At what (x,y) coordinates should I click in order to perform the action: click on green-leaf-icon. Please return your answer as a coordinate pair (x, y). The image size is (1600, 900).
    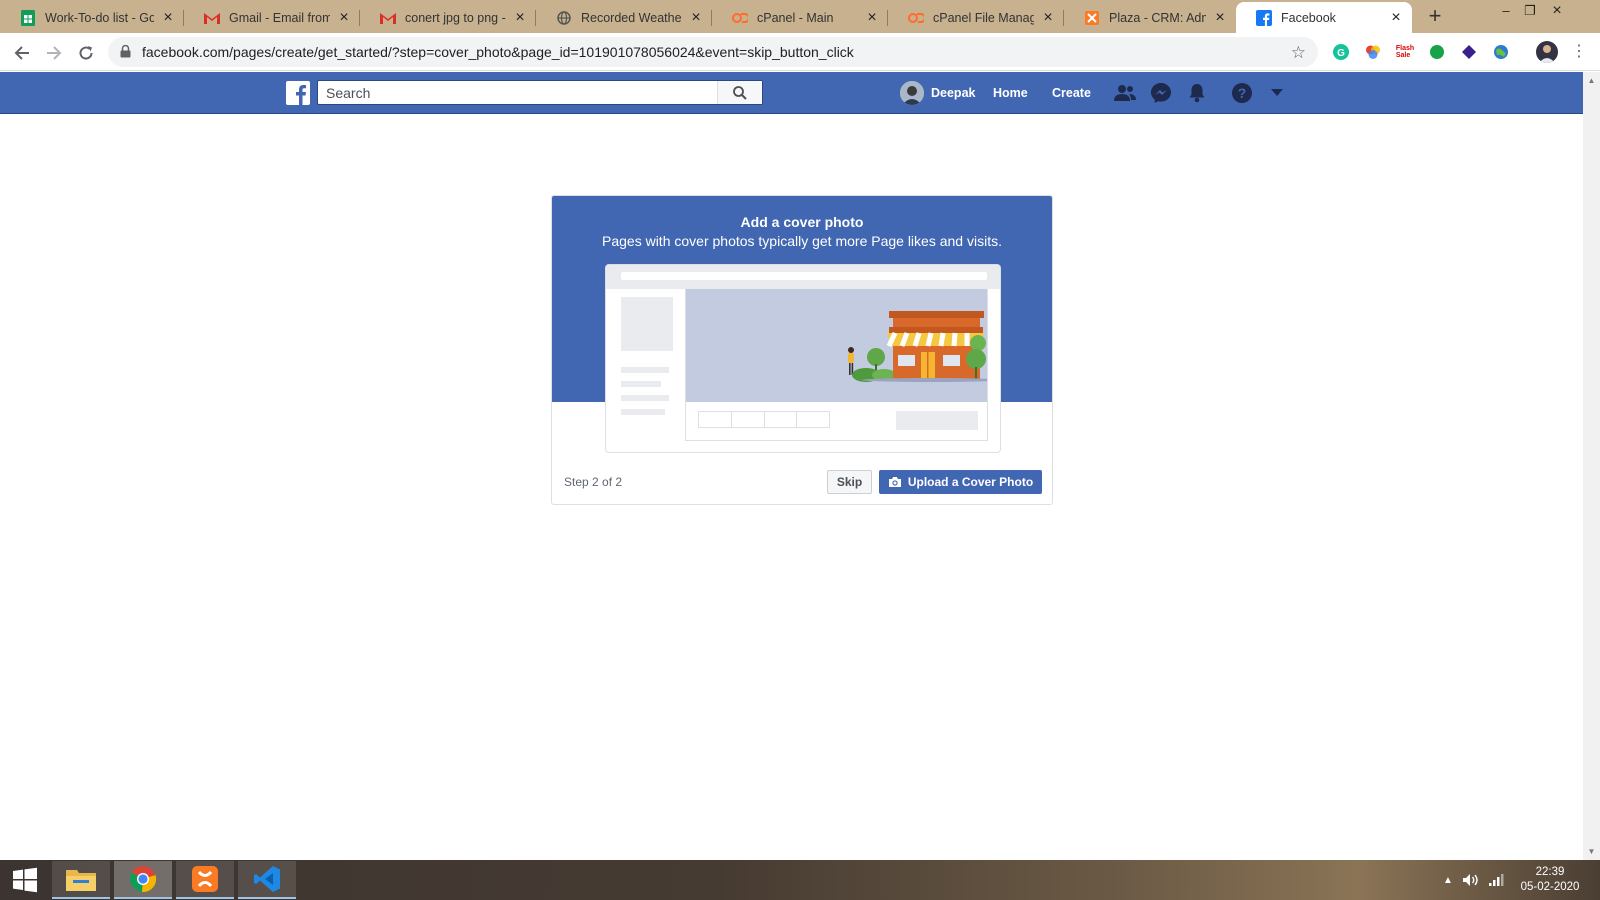
    Looking at the image, I should click on (1437, 52).